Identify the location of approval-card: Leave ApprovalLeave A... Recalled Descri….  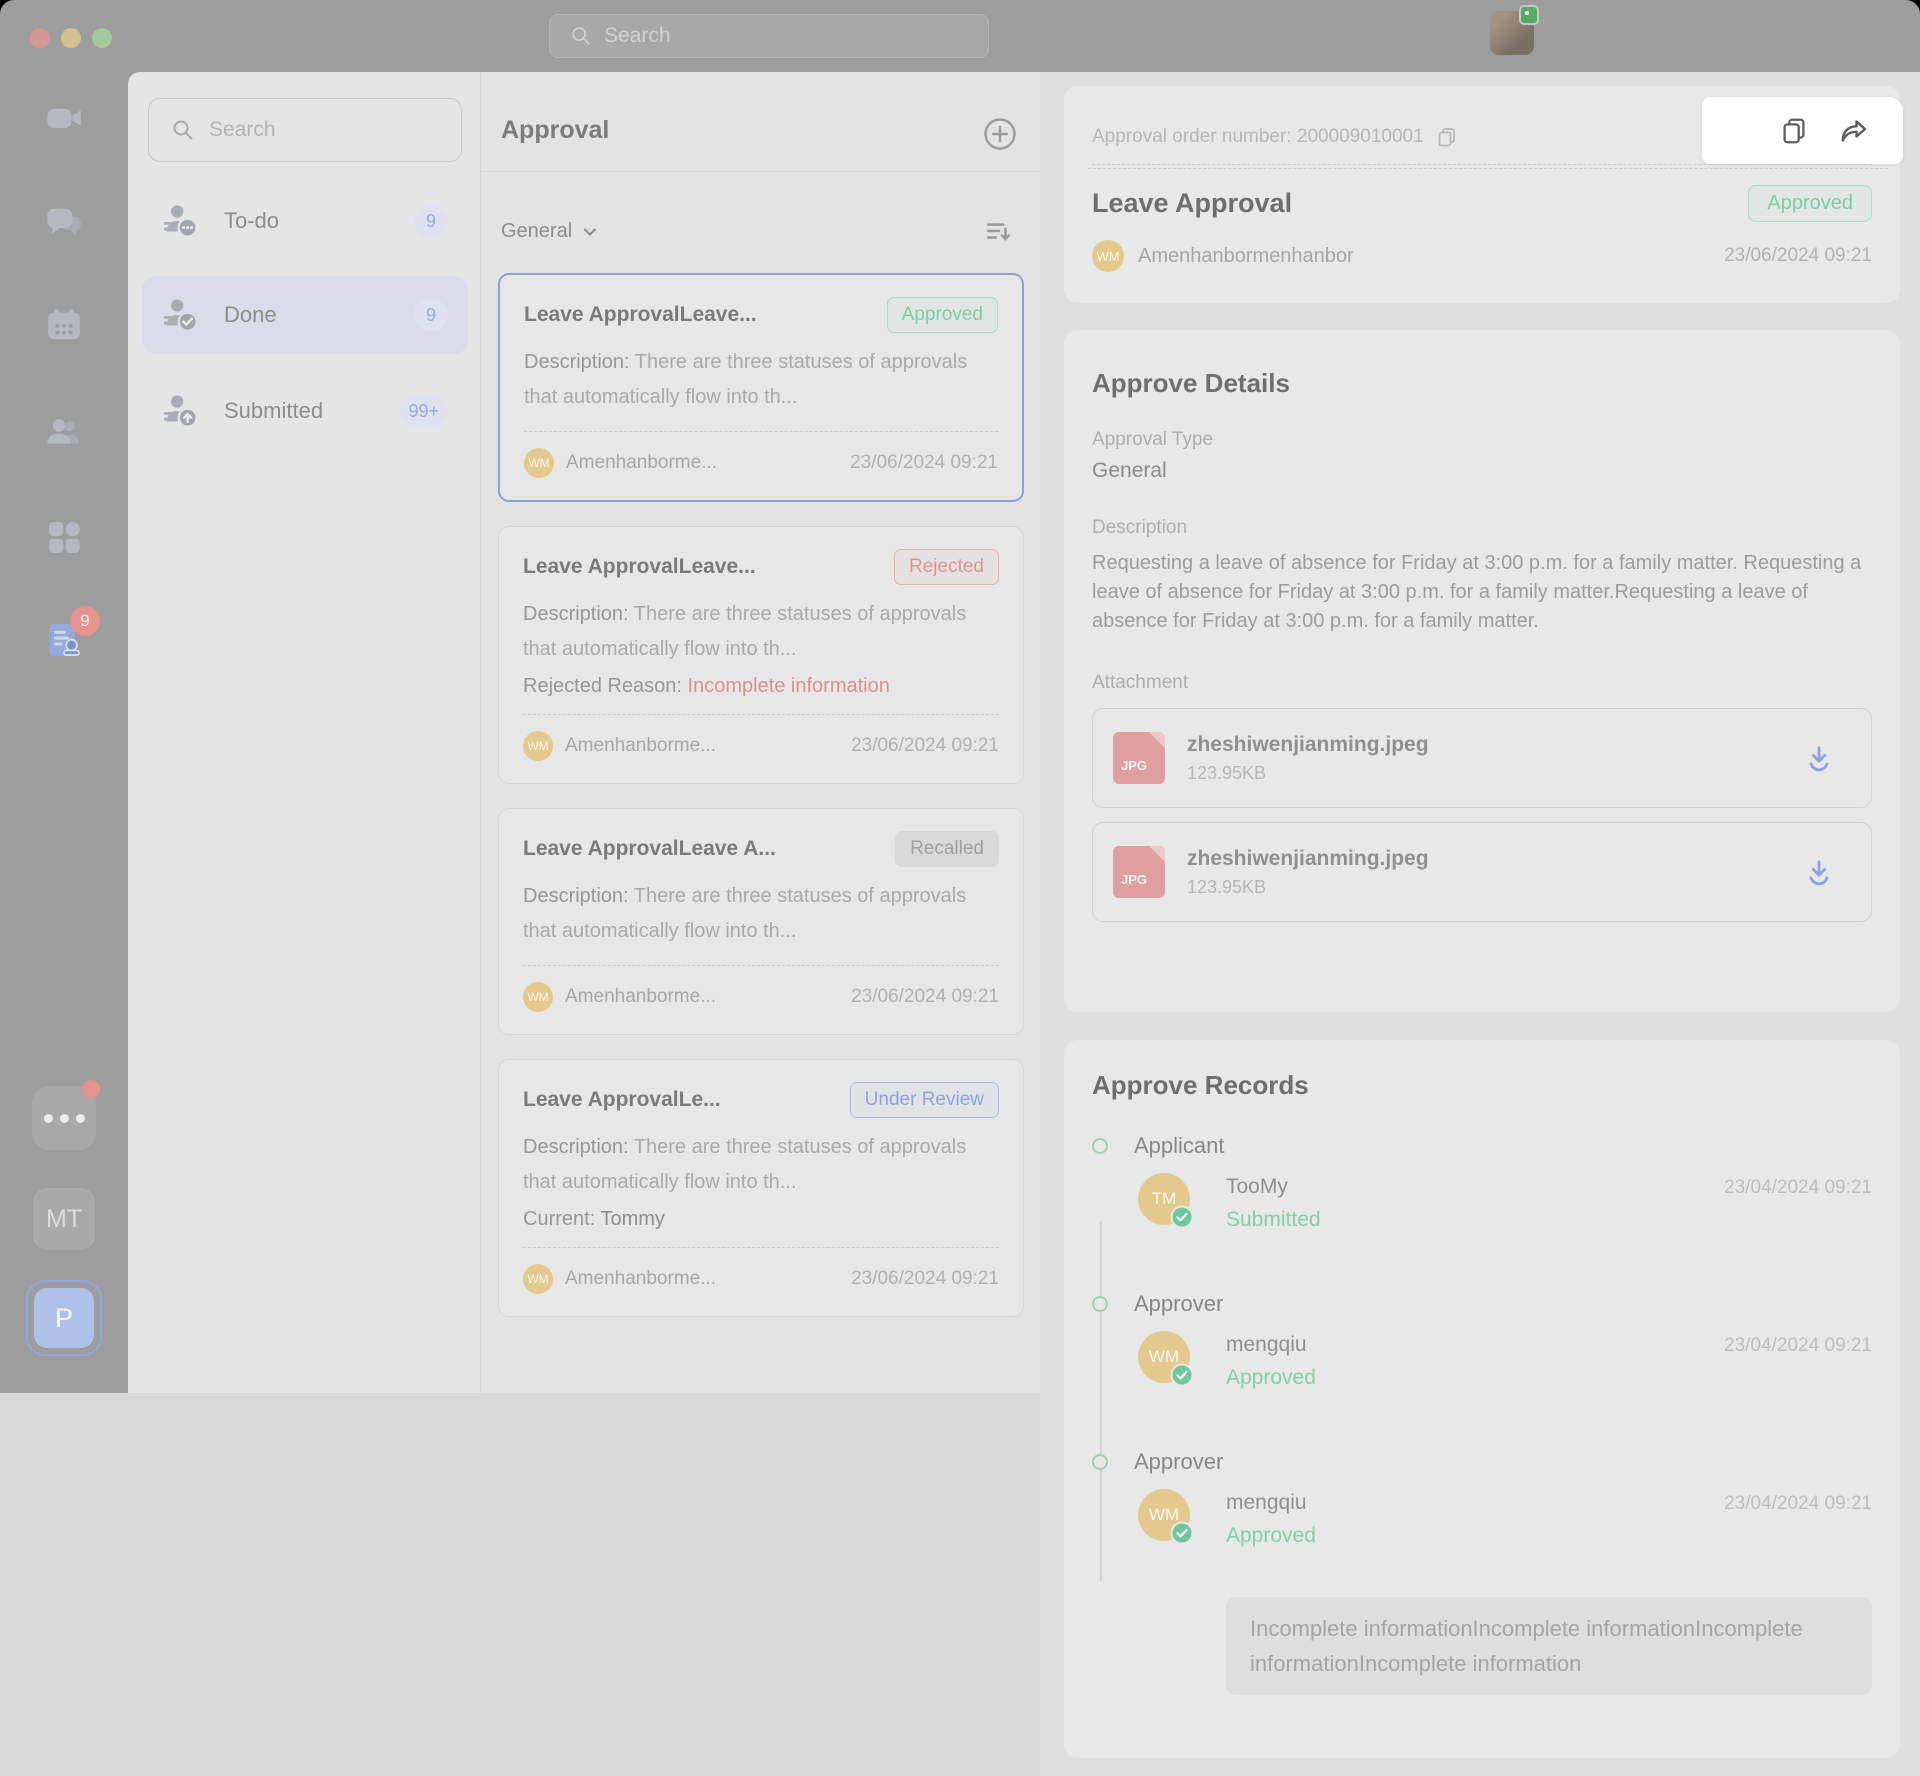
(761, 921).